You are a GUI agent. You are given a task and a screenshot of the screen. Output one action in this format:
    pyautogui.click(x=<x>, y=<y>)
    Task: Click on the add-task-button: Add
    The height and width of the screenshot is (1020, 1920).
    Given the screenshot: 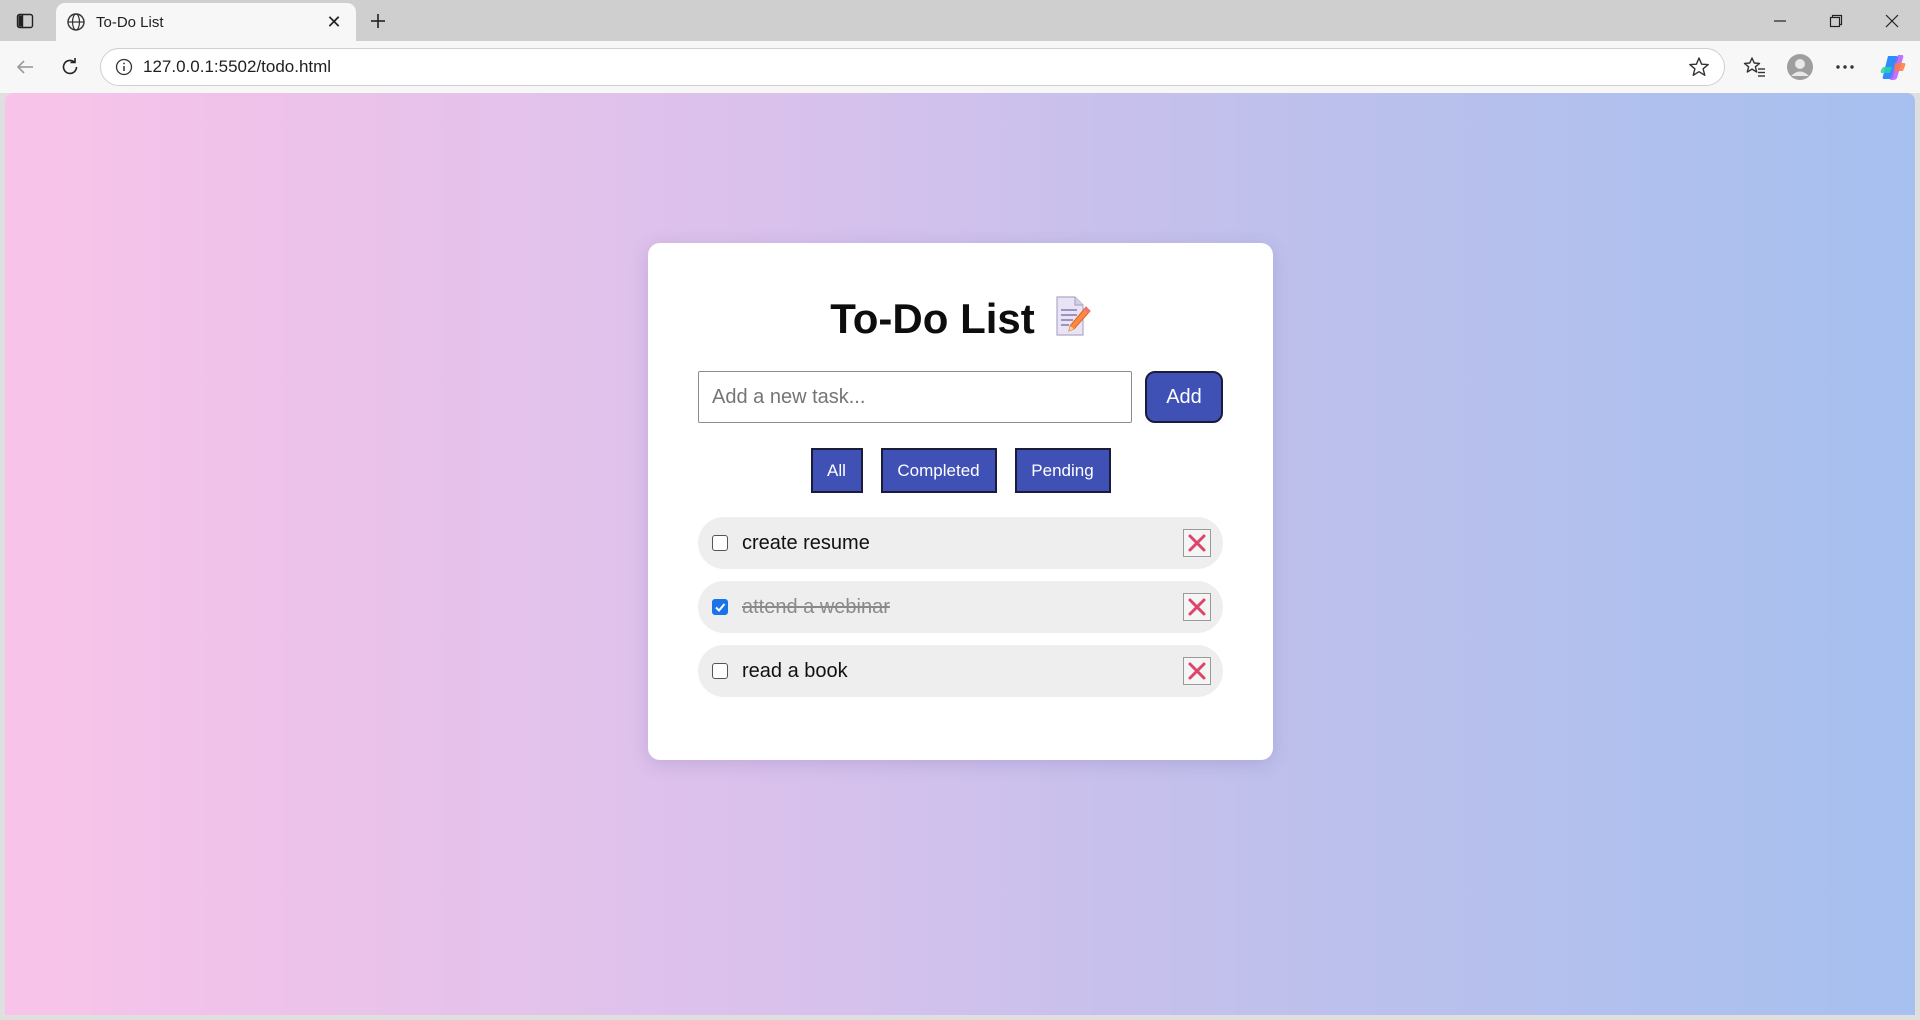 What is the action you would take?
    pyautogui.click(x=1184, y=397)
    